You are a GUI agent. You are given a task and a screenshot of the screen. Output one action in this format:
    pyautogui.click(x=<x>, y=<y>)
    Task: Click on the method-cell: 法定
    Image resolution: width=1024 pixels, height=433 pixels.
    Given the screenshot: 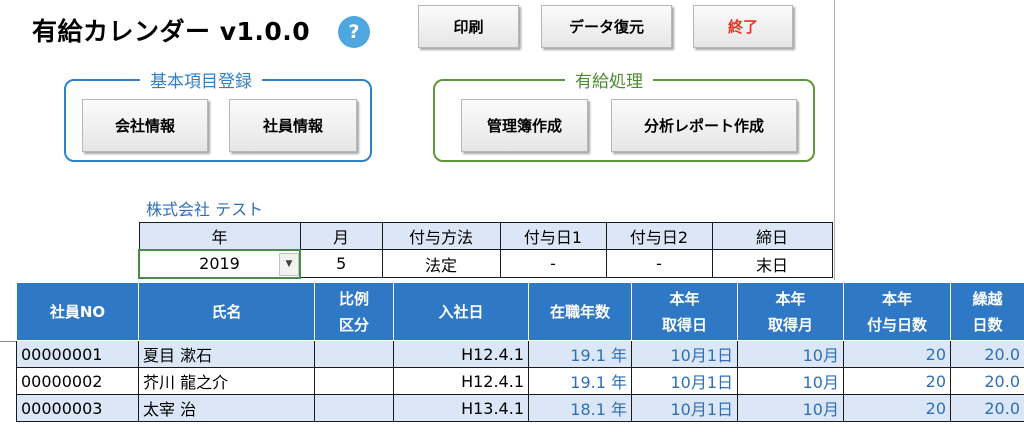 What is the action you would take?
    pyautogui.click(x=441, y=263)
    